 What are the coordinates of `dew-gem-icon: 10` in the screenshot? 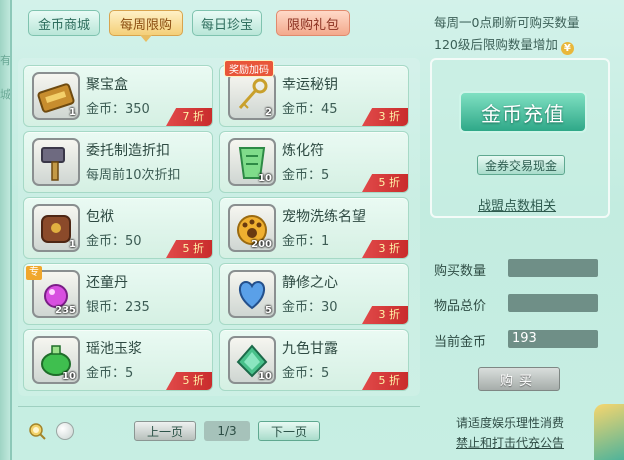 It's located at (252, 360).